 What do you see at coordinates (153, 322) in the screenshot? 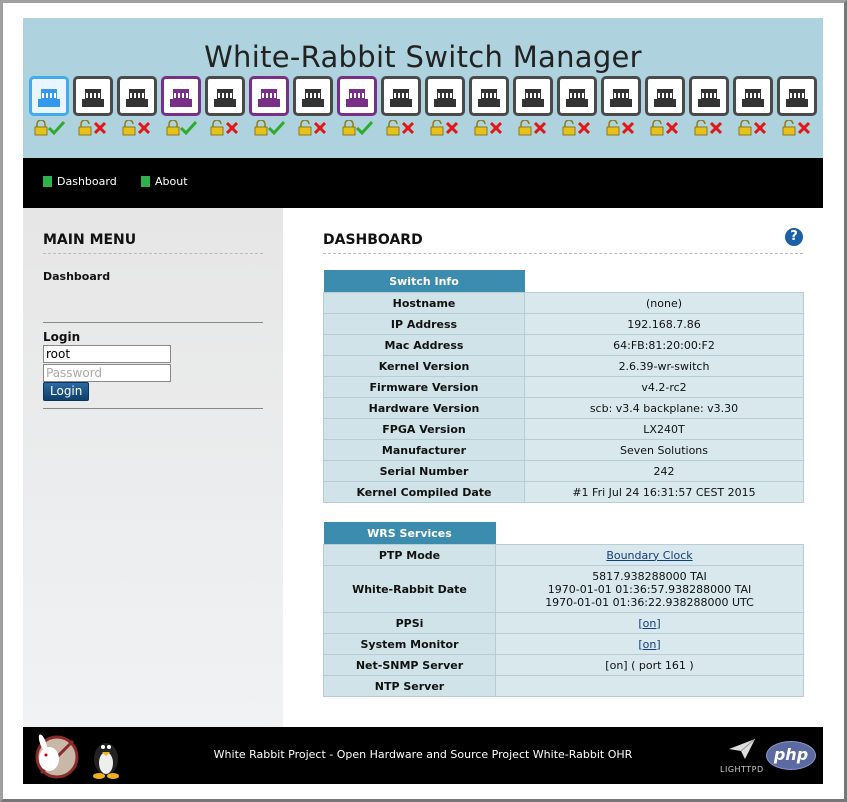
I see `divider` at bounding box center [153, 322].